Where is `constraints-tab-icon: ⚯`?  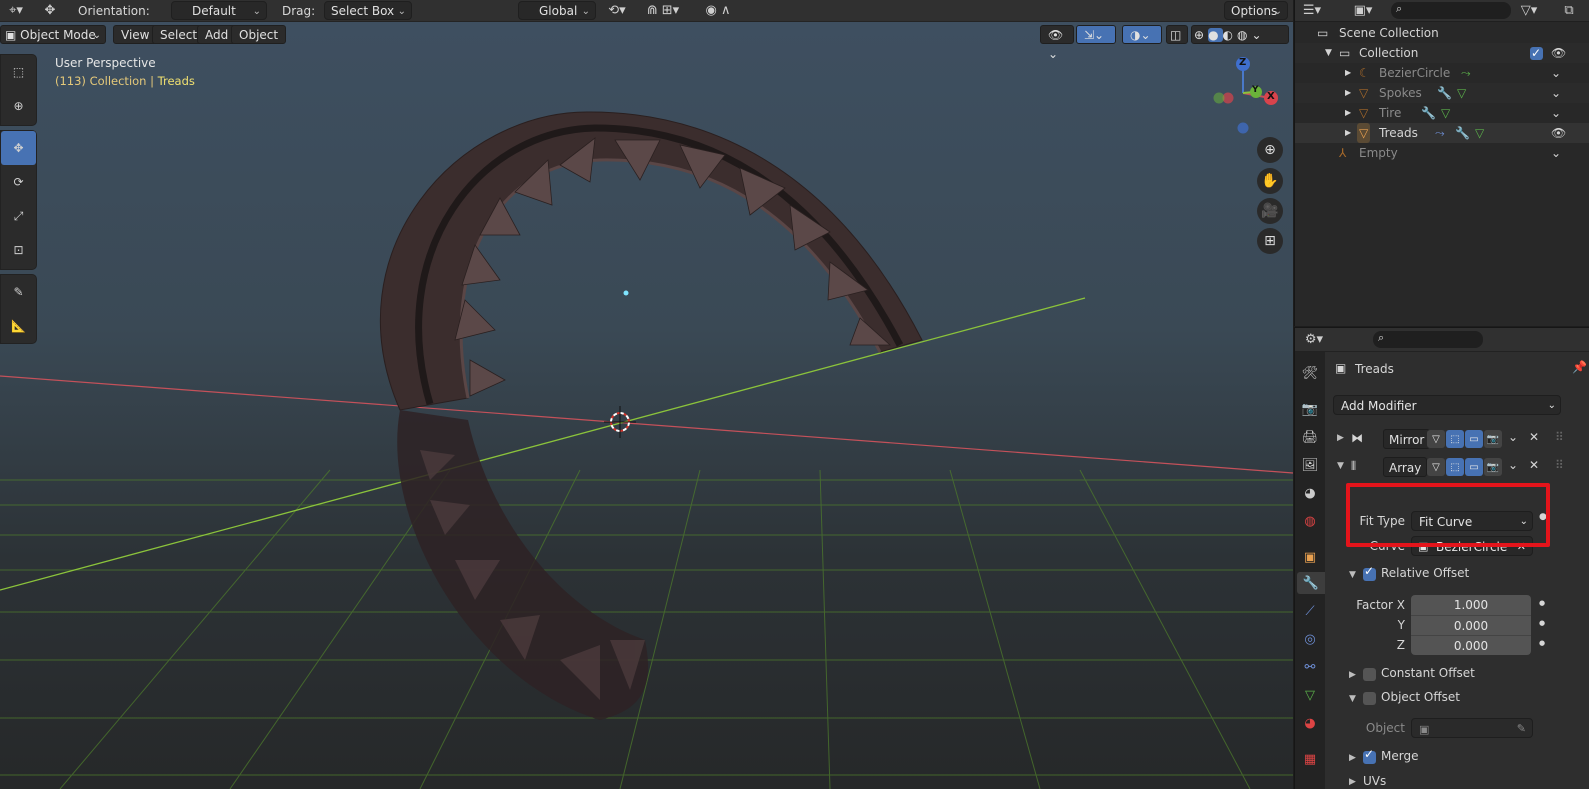 constraints-tab-icon: ⚯ is located at coordinates (1310, 667).